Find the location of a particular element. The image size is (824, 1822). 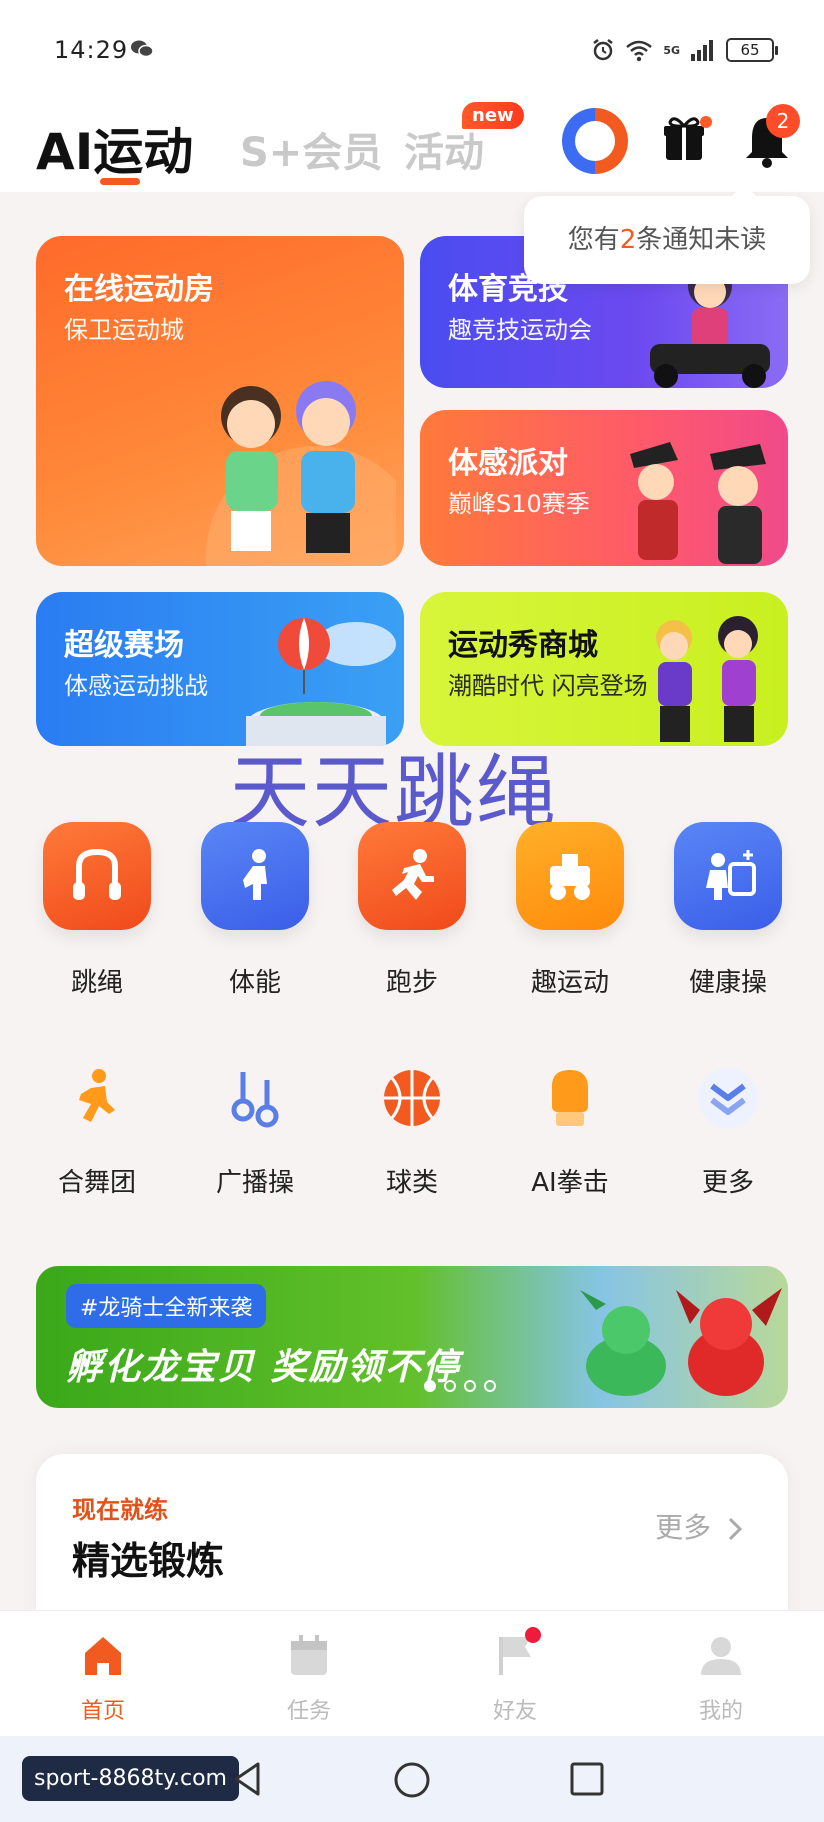

status-time: 14:29 is located at coordinates (91, 50).